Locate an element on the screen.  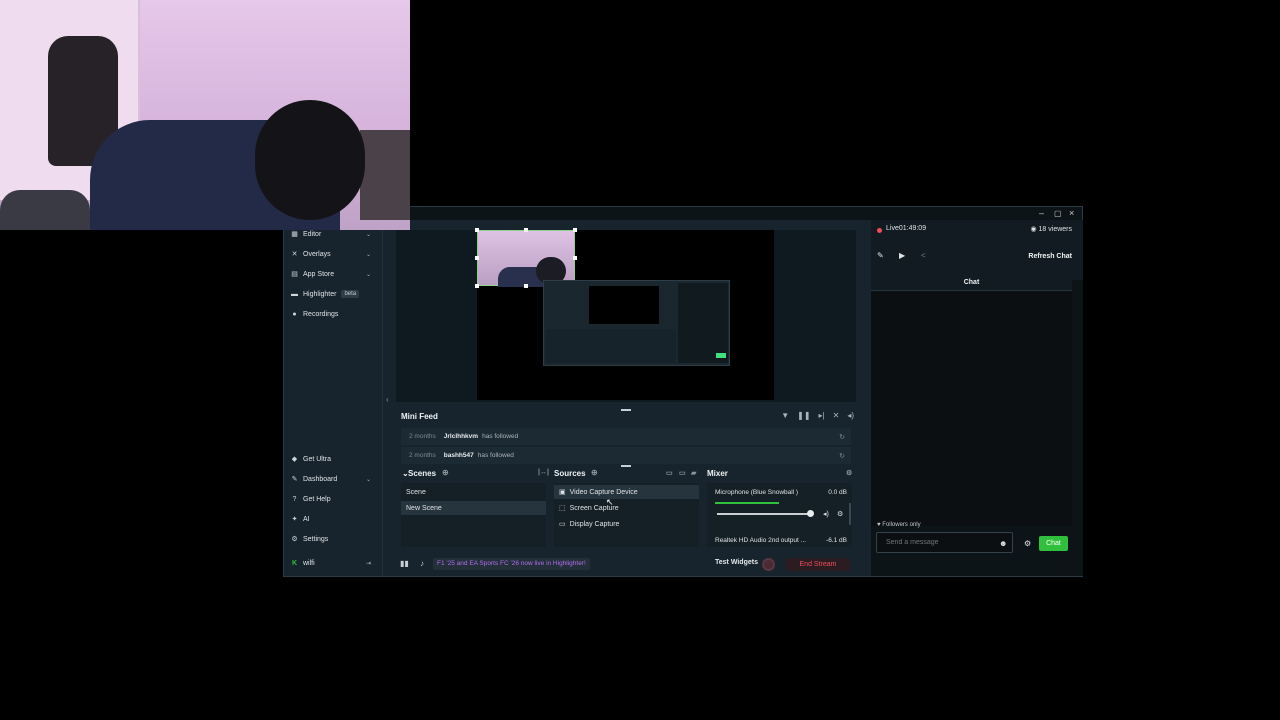
scene-transitions-icon: |↔| is located at coordinates (543, 472).